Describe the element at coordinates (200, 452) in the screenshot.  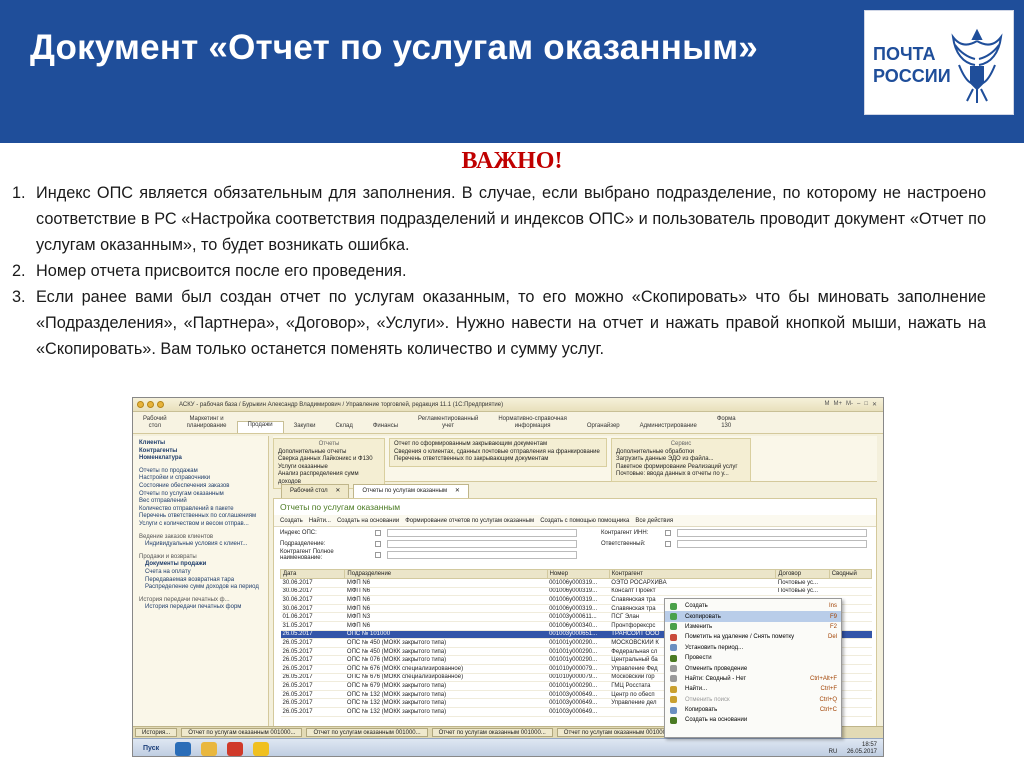
I see `nav-top-item: Контрагенты` at that location.